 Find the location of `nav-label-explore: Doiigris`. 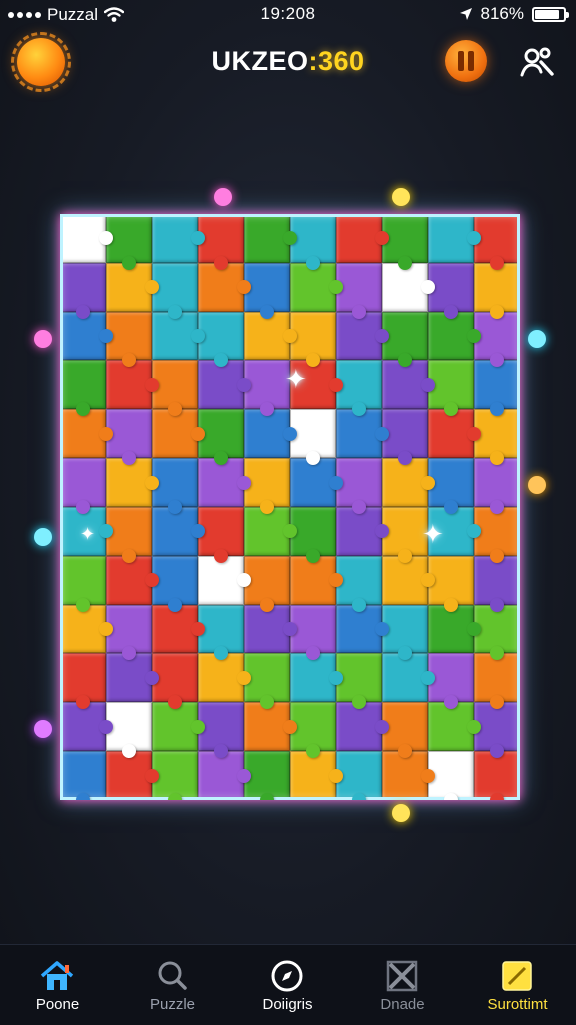

nav-label-explore: Doiigris is located at coordinates (287, 1004).